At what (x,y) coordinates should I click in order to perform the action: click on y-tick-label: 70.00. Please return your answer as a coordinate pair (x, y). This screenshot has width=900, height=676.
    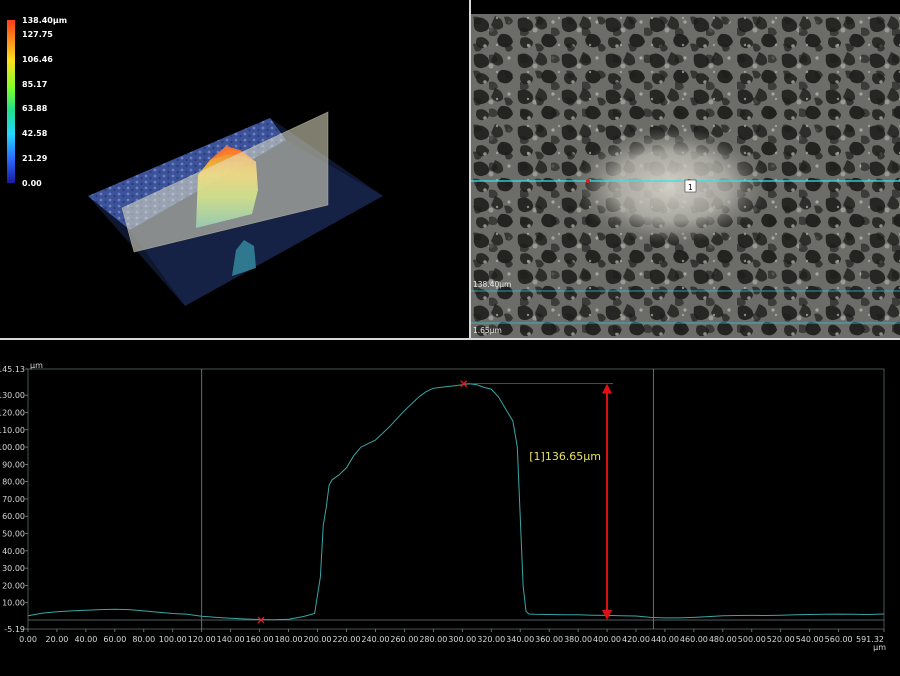
    Looking at the image, I should click on (13, 499).